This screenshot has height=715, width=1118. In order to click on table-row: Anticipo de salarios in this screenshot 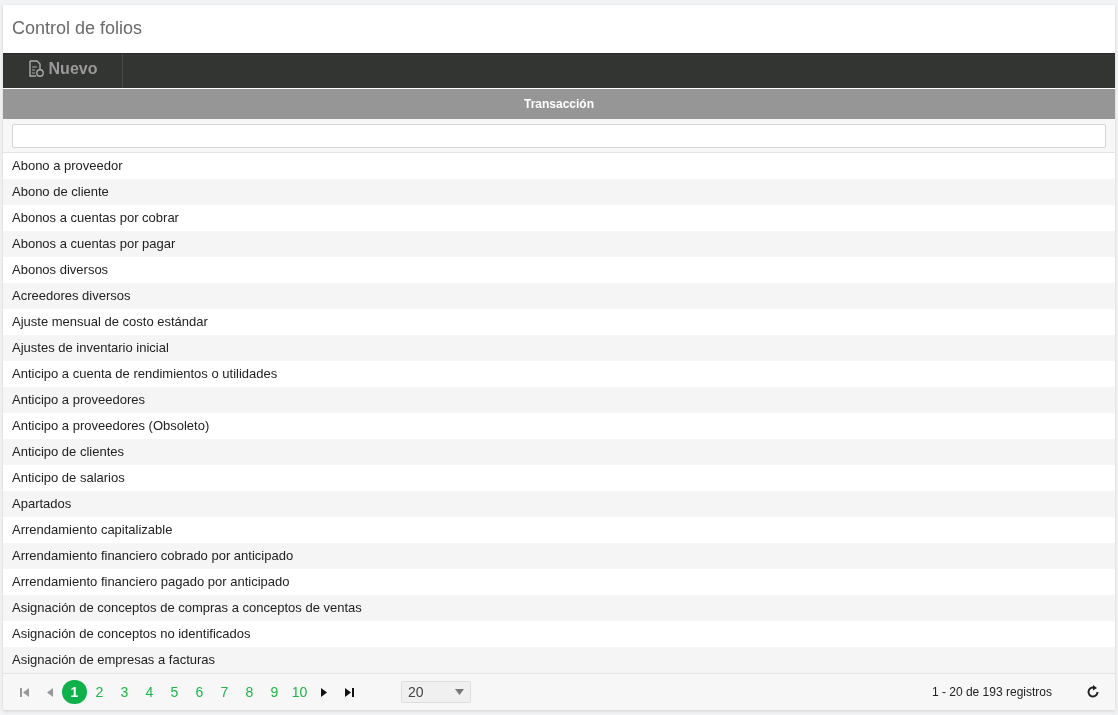, I will do `click(559, 478)`.